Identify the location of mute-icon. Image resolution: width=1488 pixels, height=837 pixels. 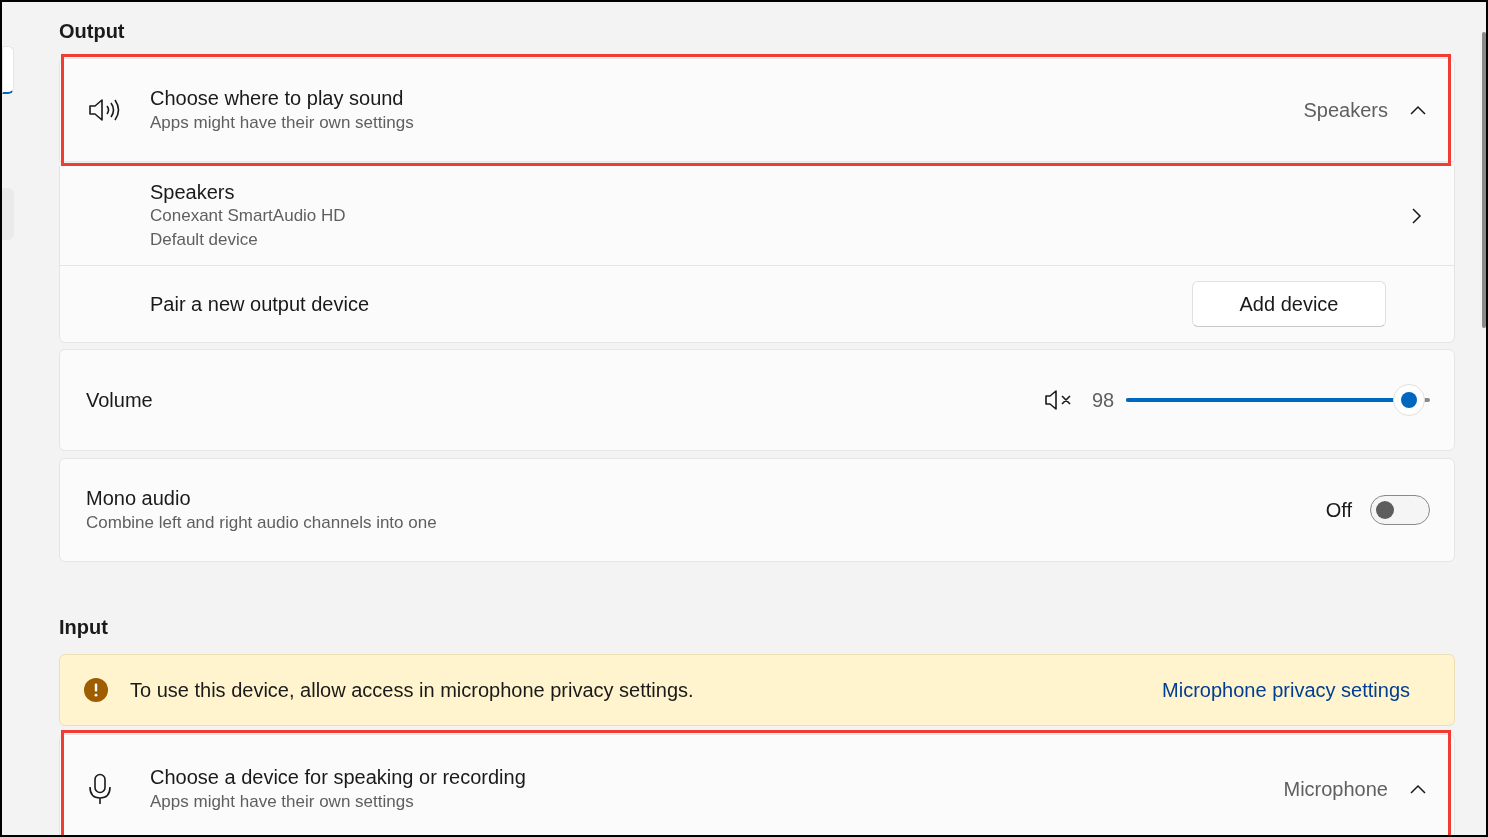
(1059, 400).